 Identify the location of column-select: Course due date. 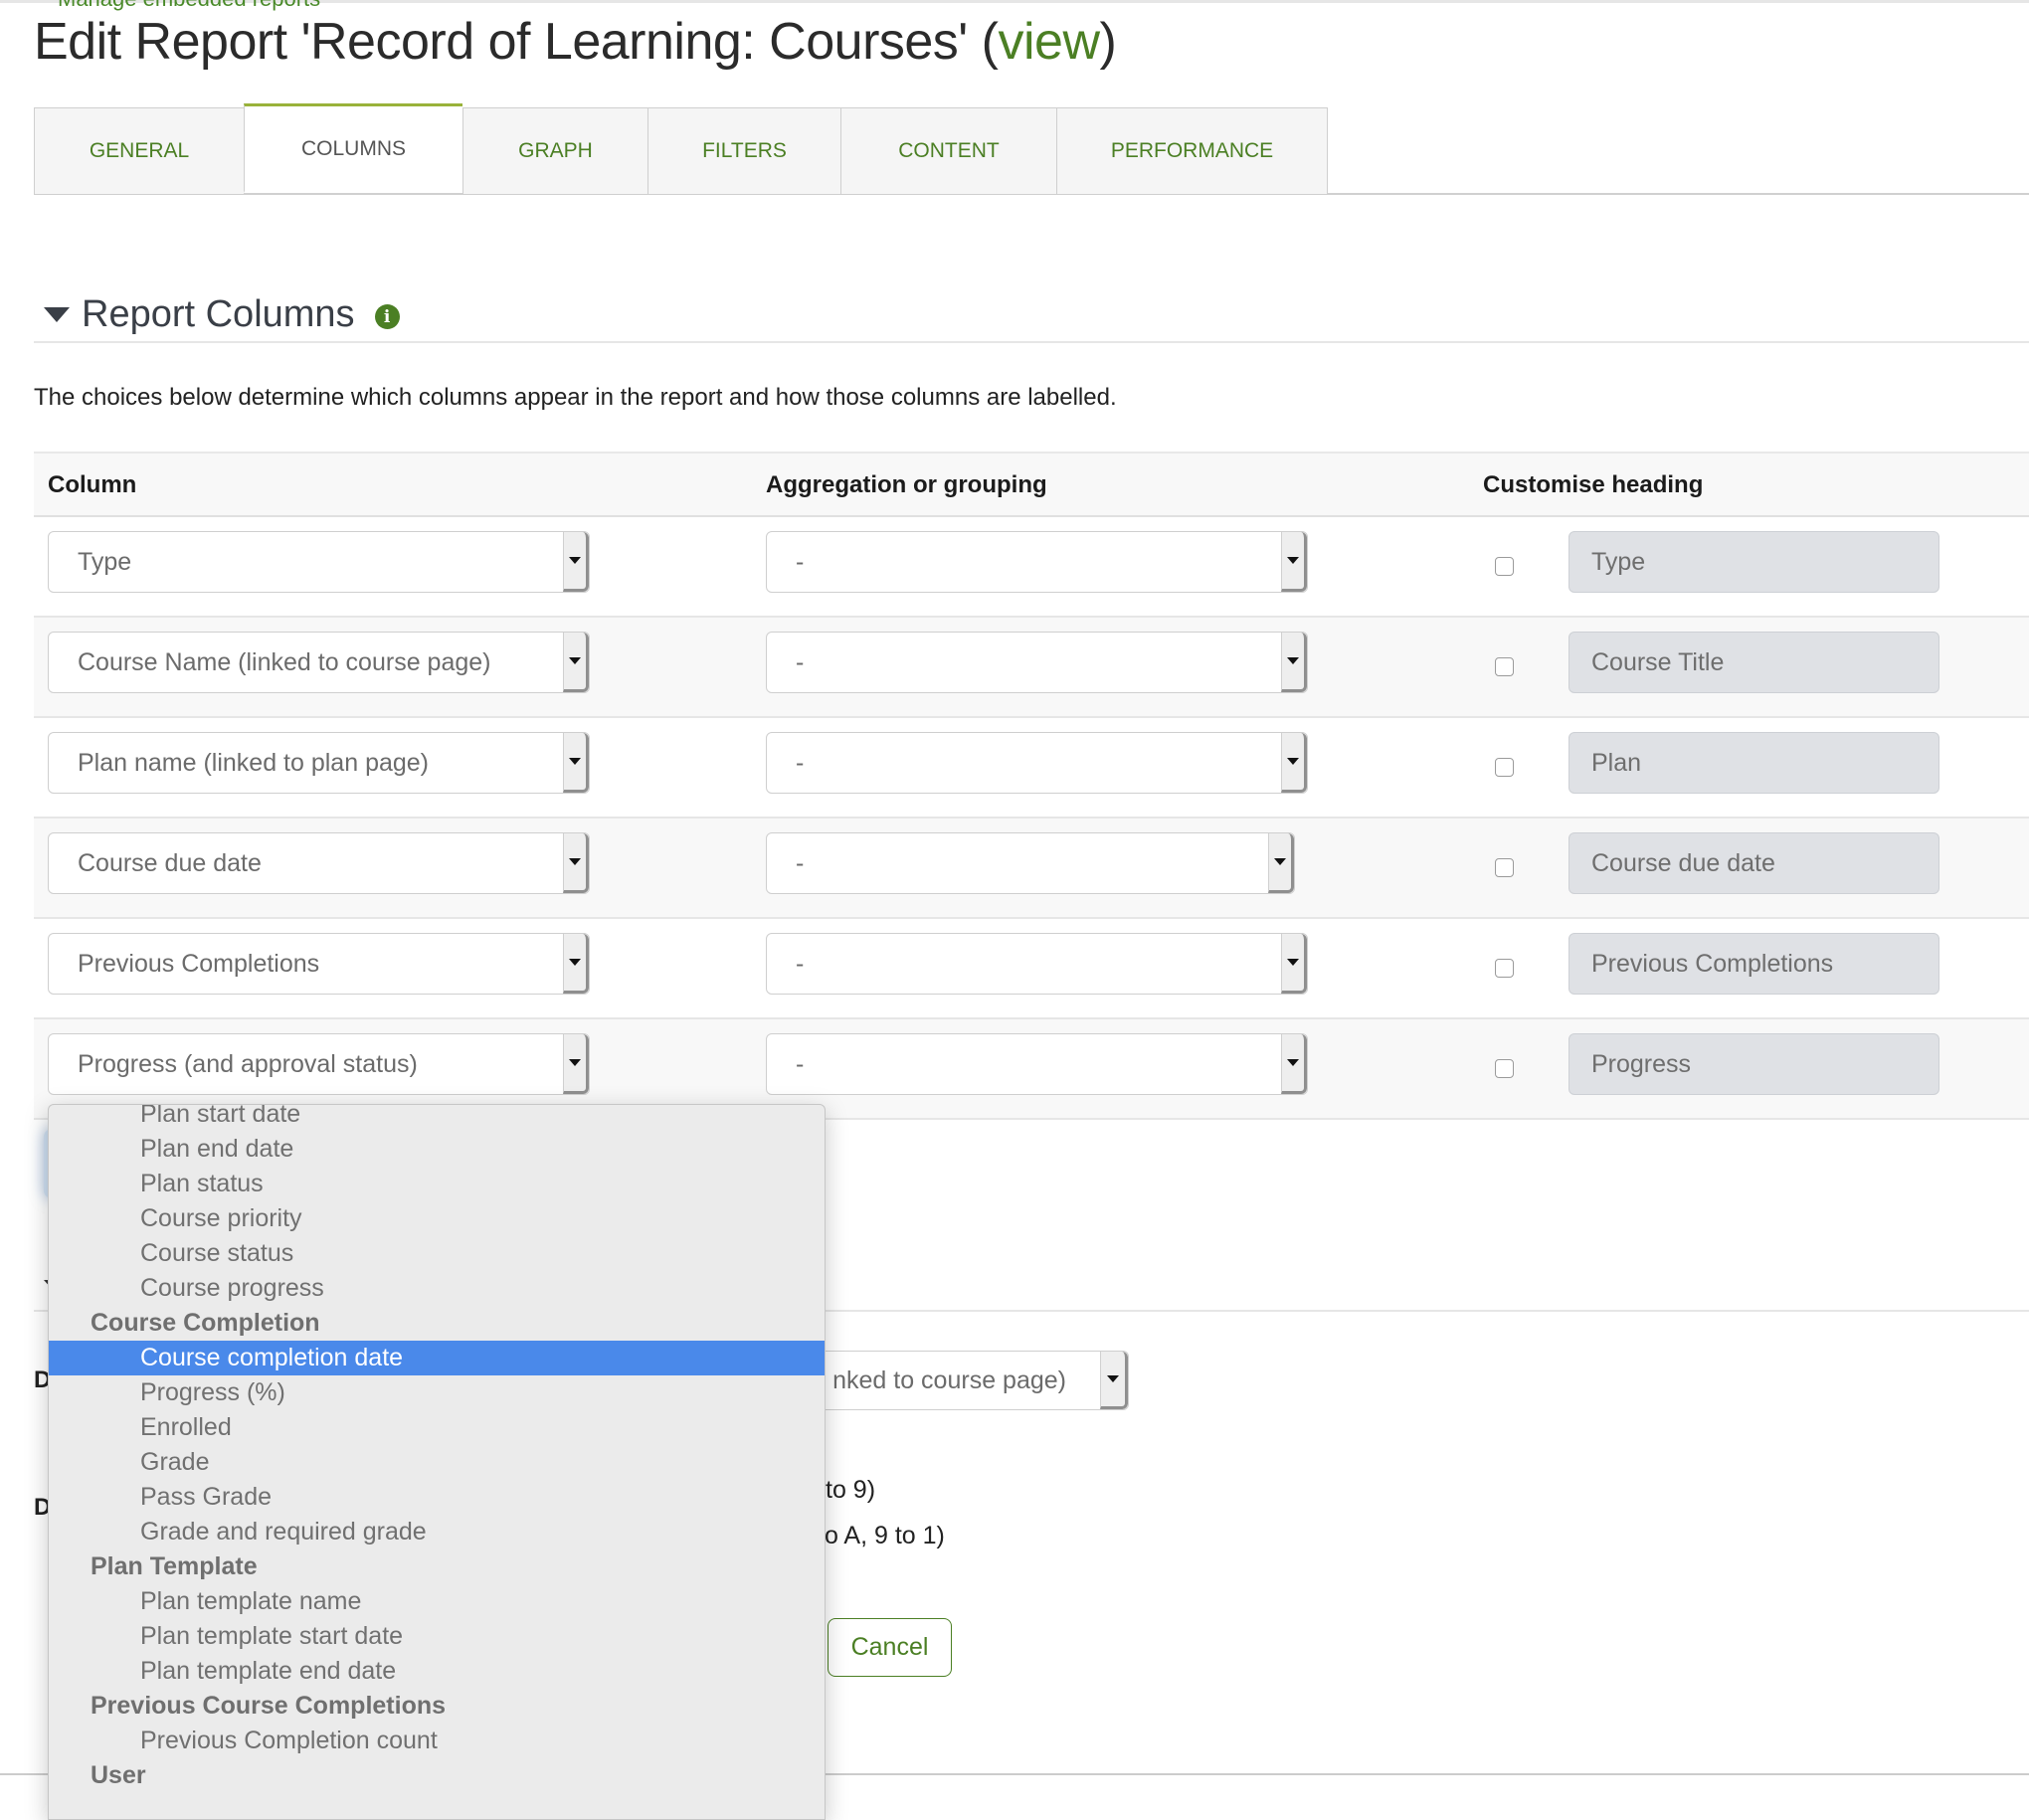
(319, 863).